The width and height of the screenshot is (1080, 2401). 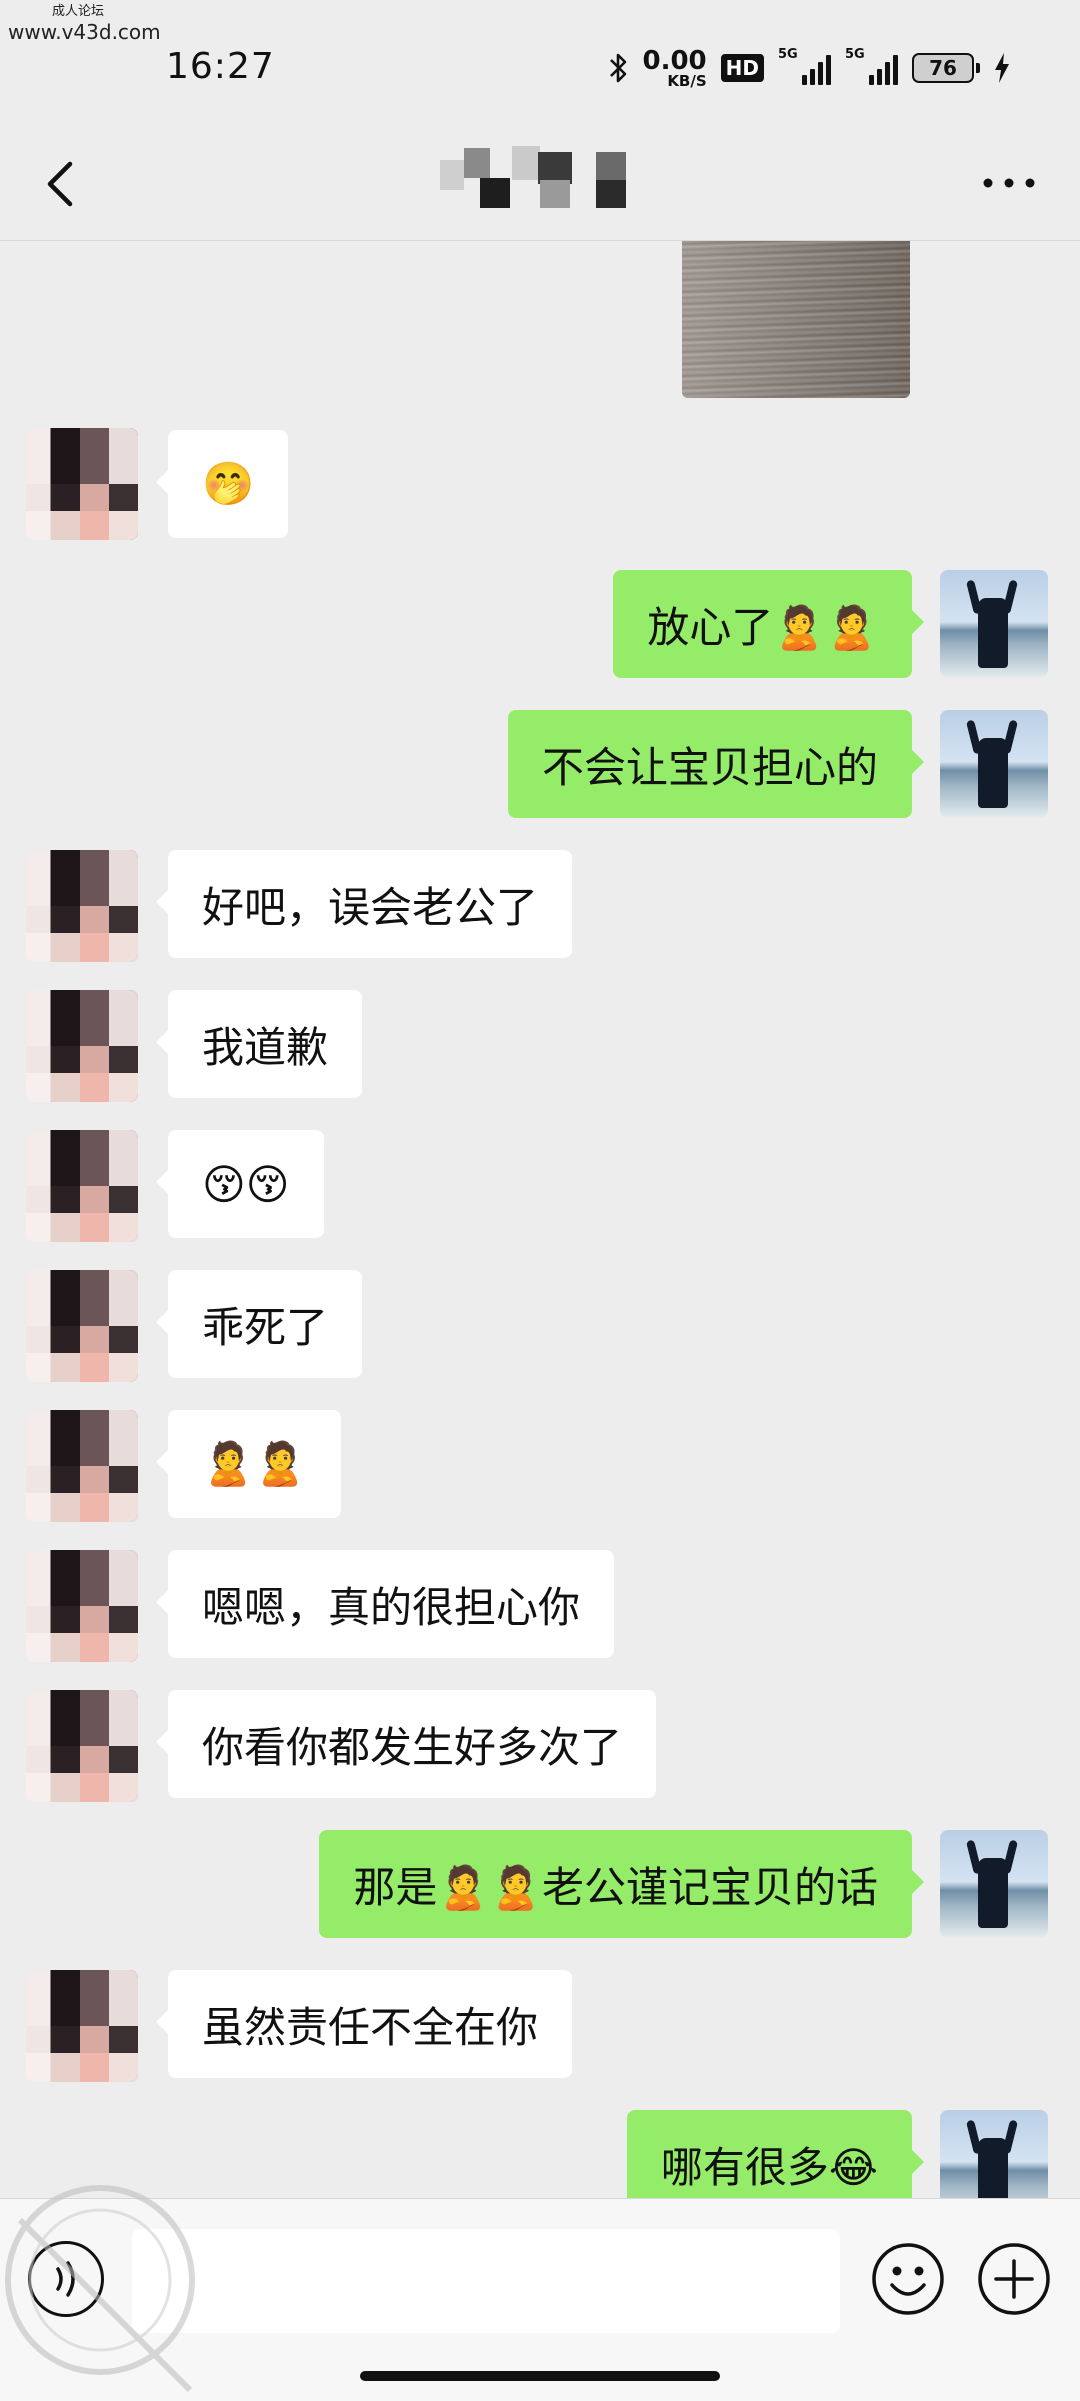 I want to click on message-bubble-incoming: 🤭, so click(x=222, y=484).